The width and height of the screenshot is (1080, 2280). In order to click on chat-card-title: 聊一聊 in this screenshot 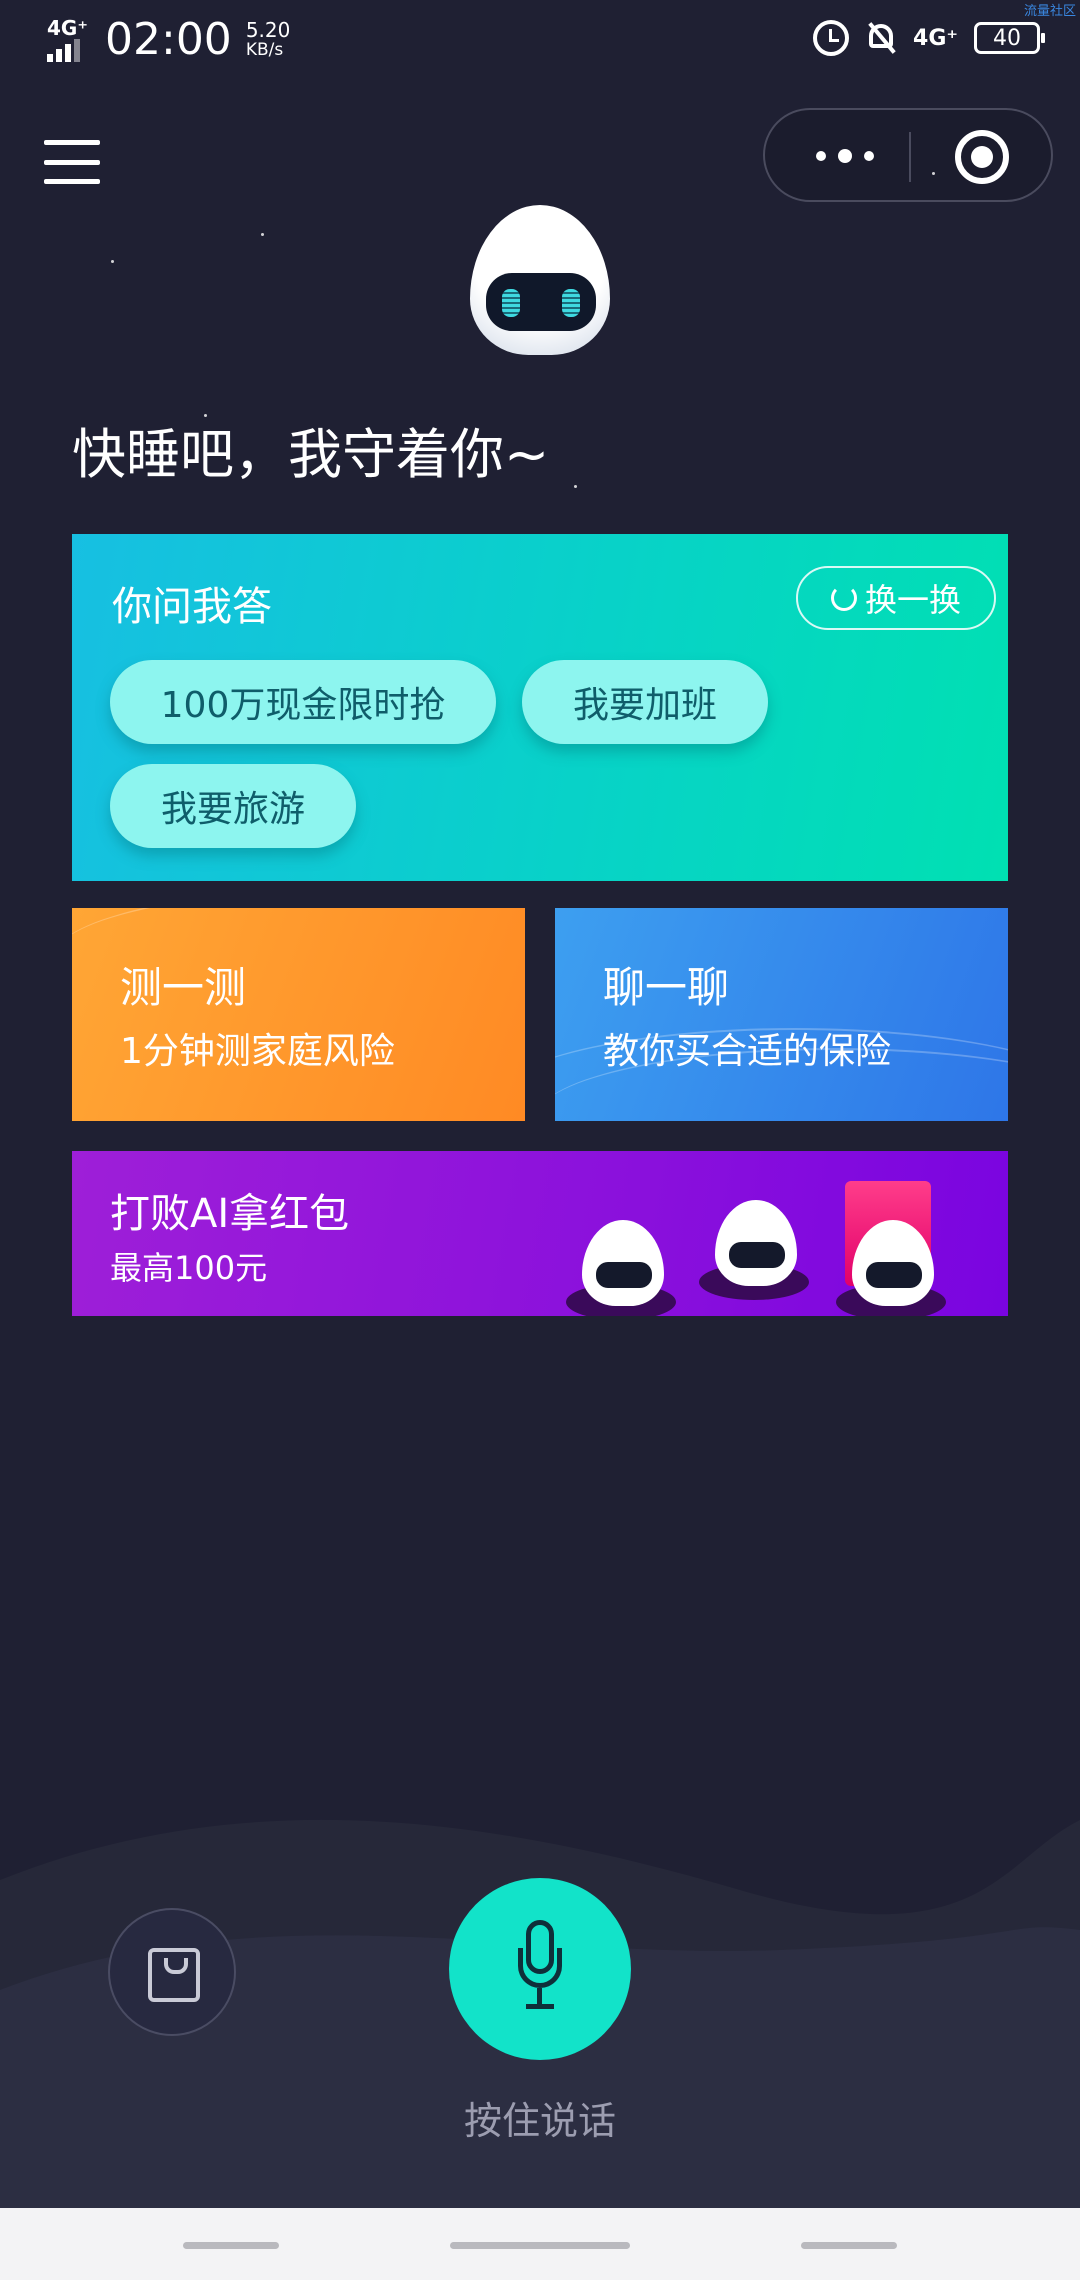, I will do `click(666, 987)`.